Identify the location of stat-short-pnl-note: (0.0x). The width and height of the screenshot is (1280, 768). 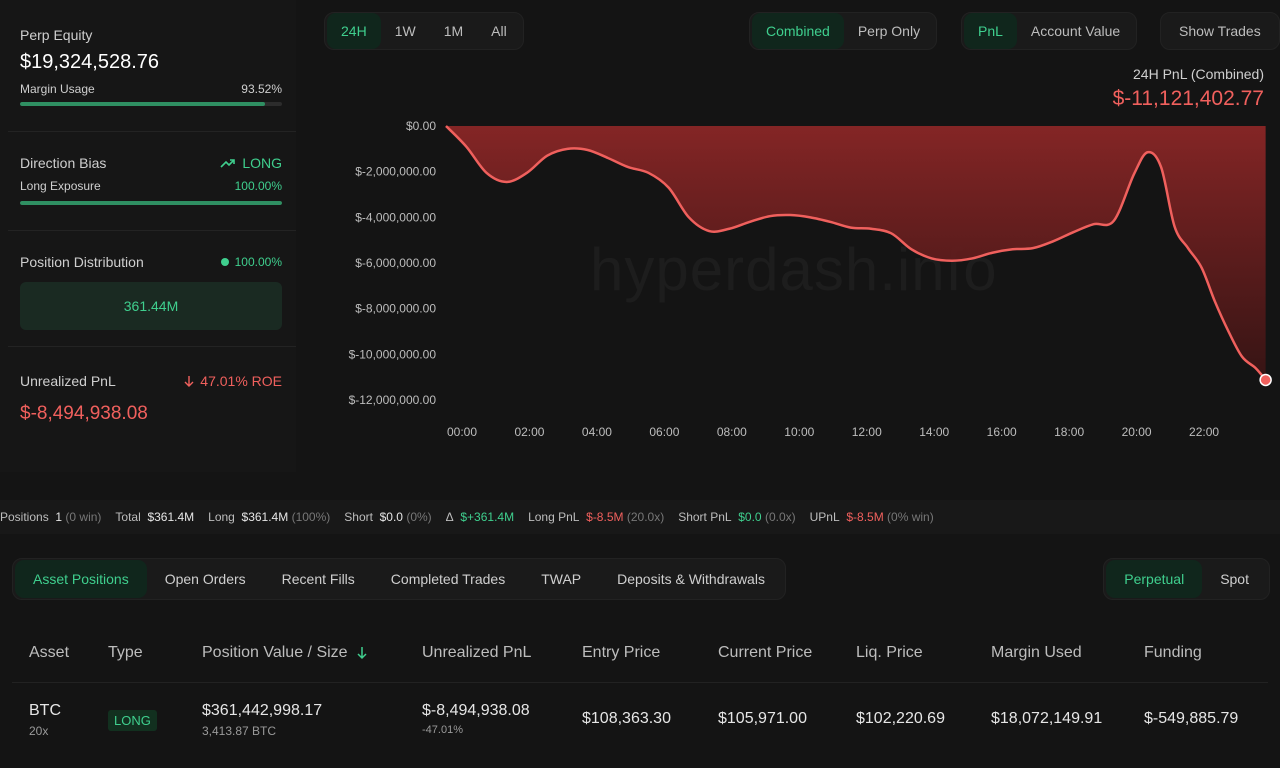
(780, 517).